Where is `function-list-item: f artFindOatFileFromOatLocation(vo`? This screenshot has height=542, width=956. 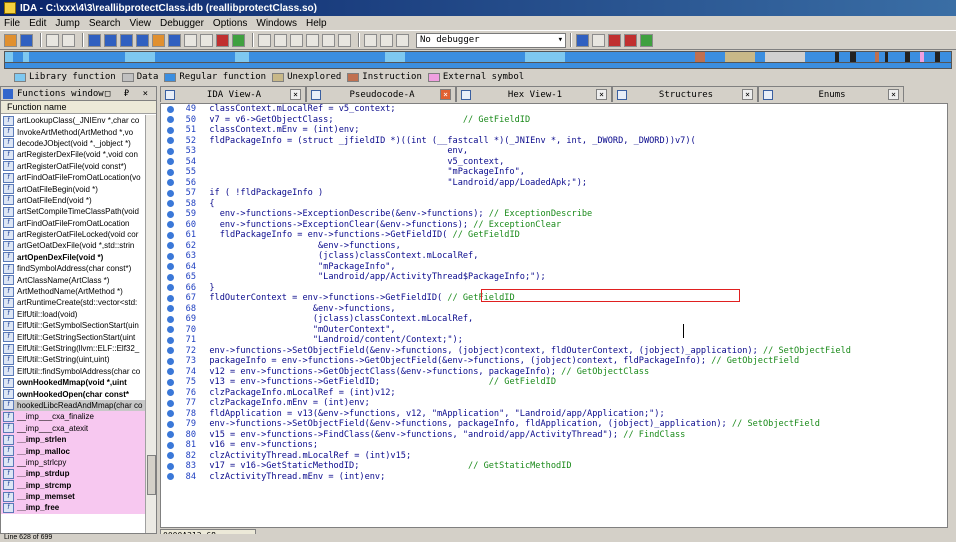 function-list-item: f artFindOatFileFromOatLocation(vo is located at coordinates (73, 177).